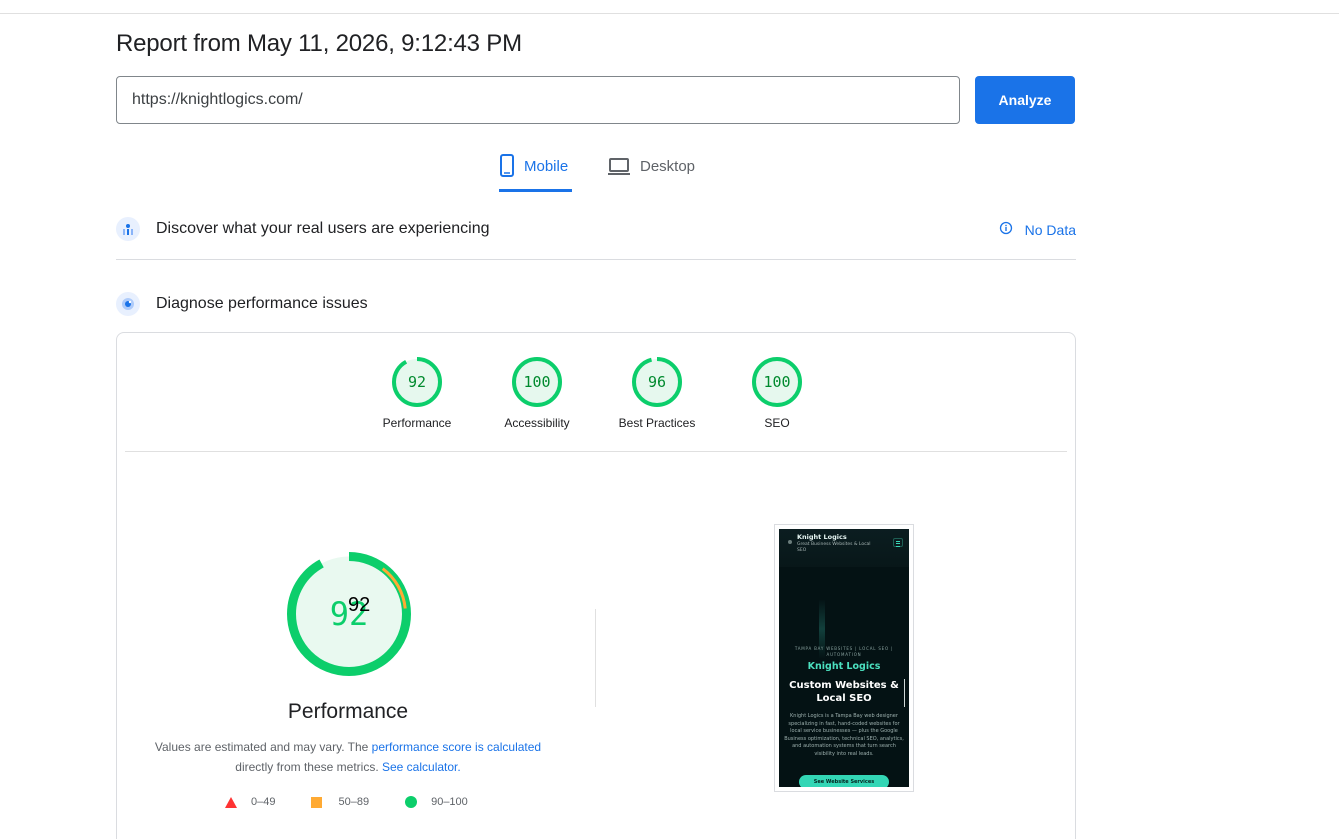 The image size is (1339, 839). What do you see at coordinates (844, 781) in the screenshot?
I see `screenshot-cta: See Website Services` at bounding box center [844, 781].